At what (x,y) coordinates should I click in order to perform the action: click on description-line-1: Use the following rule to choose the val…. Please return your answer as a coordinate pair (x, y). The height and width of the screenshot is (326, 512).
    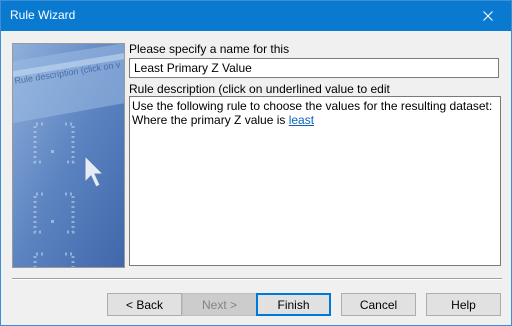
    Looking at the image, I should click on (312, 106).